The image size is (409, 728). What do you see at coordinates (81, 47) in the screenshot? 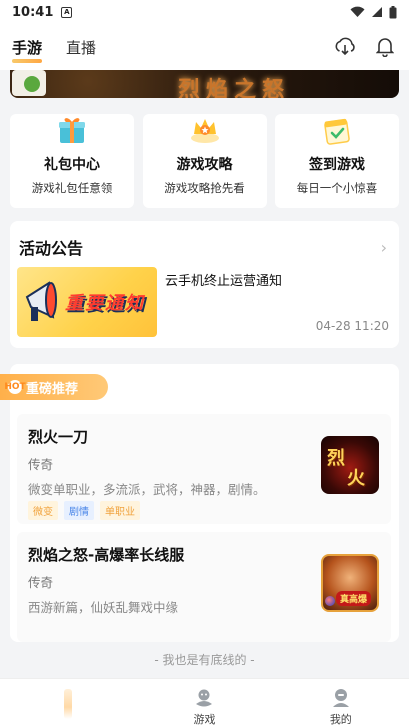
I see `tab-live: 直播` at bounding box center [81, 47].